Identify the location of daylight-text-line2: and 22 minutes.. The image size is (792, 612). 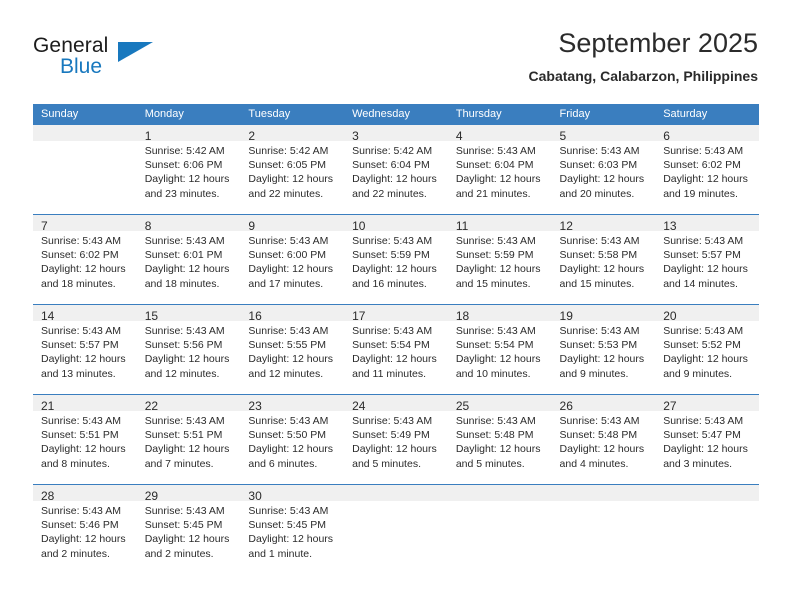
(286, 193).